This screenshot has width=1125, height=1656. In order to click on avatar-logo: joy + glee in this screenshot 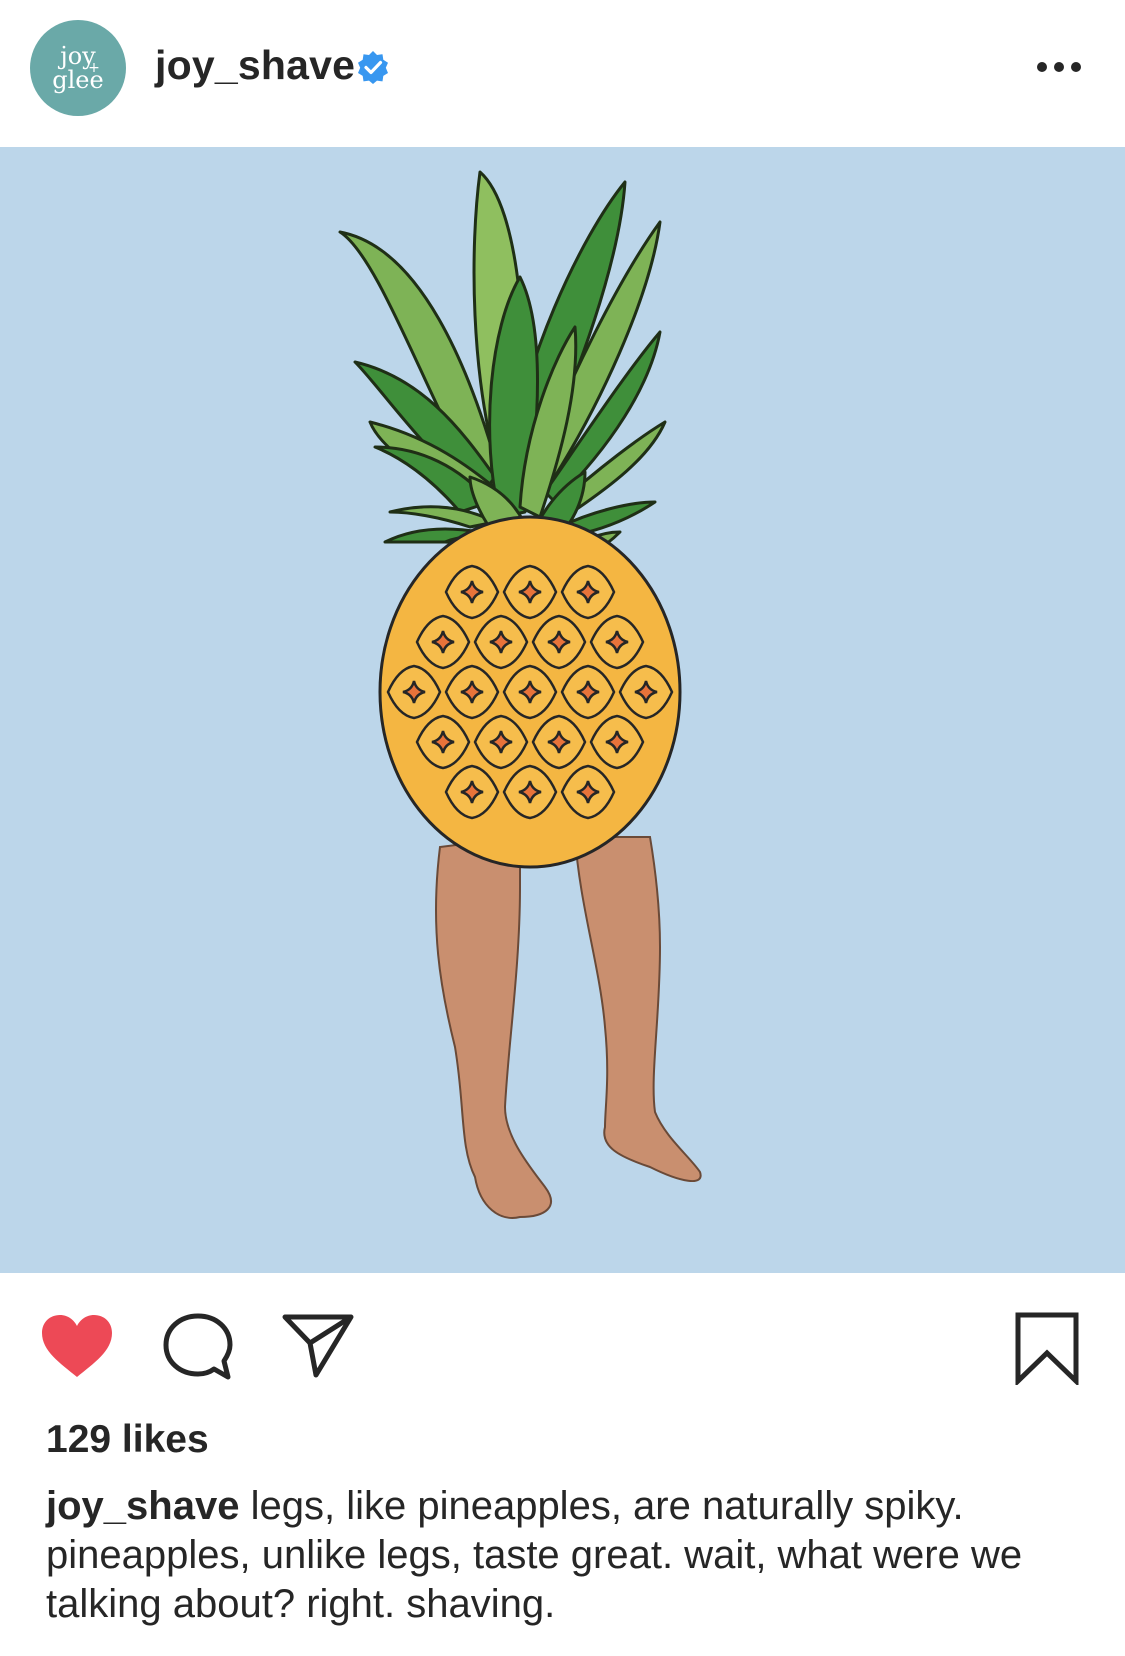, I will do `click(77, 68)`.